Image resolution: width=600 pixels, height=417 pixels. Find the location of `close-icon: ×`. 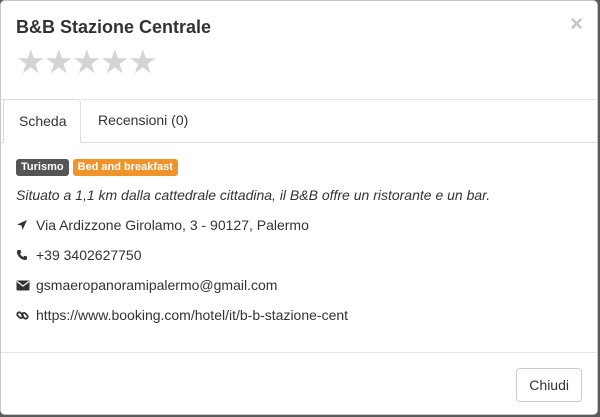

close-icon: × is located at coordinates (576, 24).